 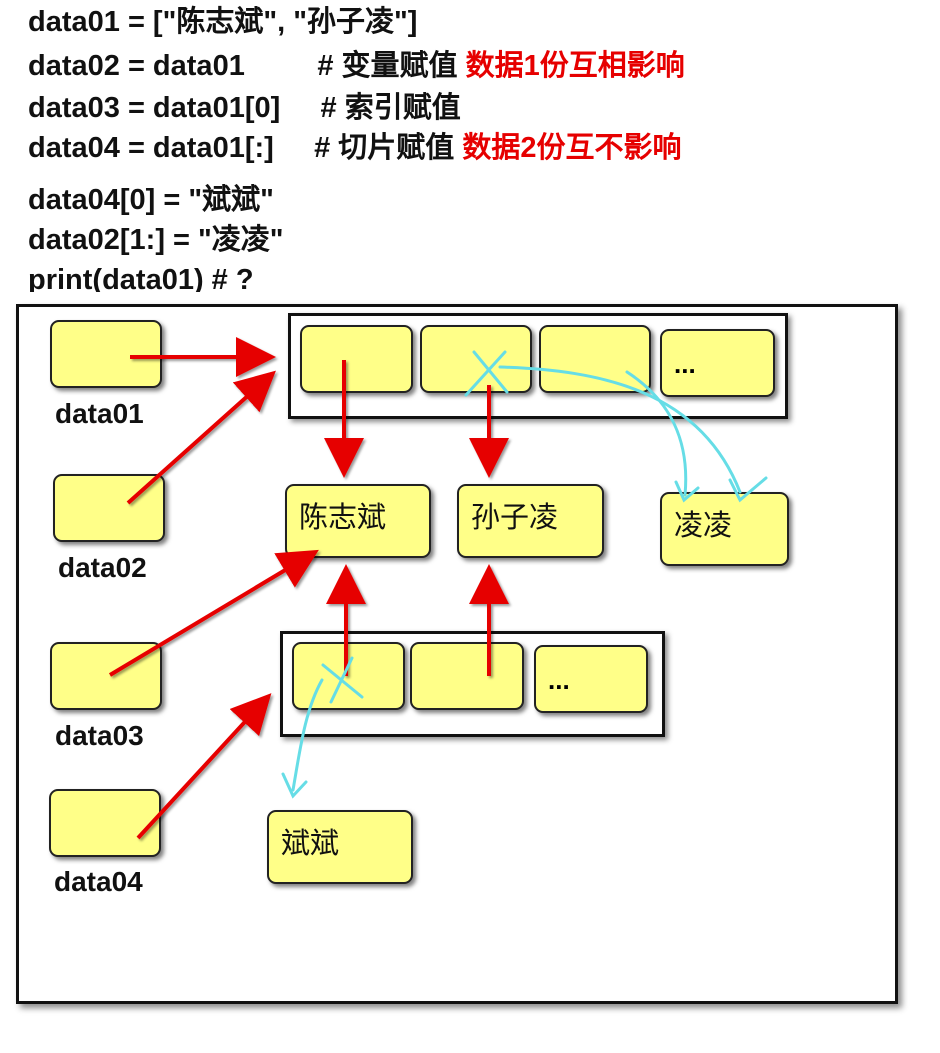 What do you see at coordinates (620, 429) in the screenshot?
I see `curve-slot1-to-lingling` at bounding box center [620, 429].